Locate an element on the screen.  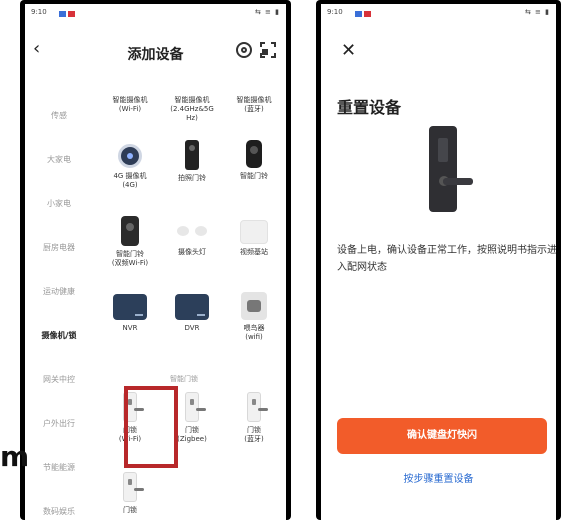
device-tile: 摄像头灯 is located at coordinates (192, 239).